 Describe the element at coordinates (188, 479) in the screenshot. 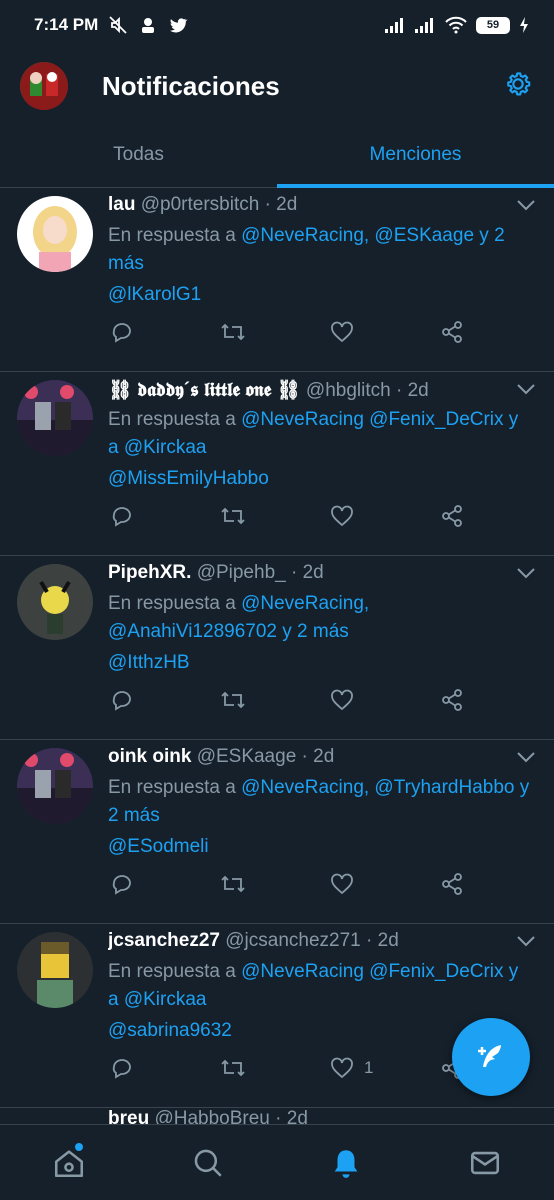

I see `tweet-body-mention: @MissEmilyHabbo` at that location.